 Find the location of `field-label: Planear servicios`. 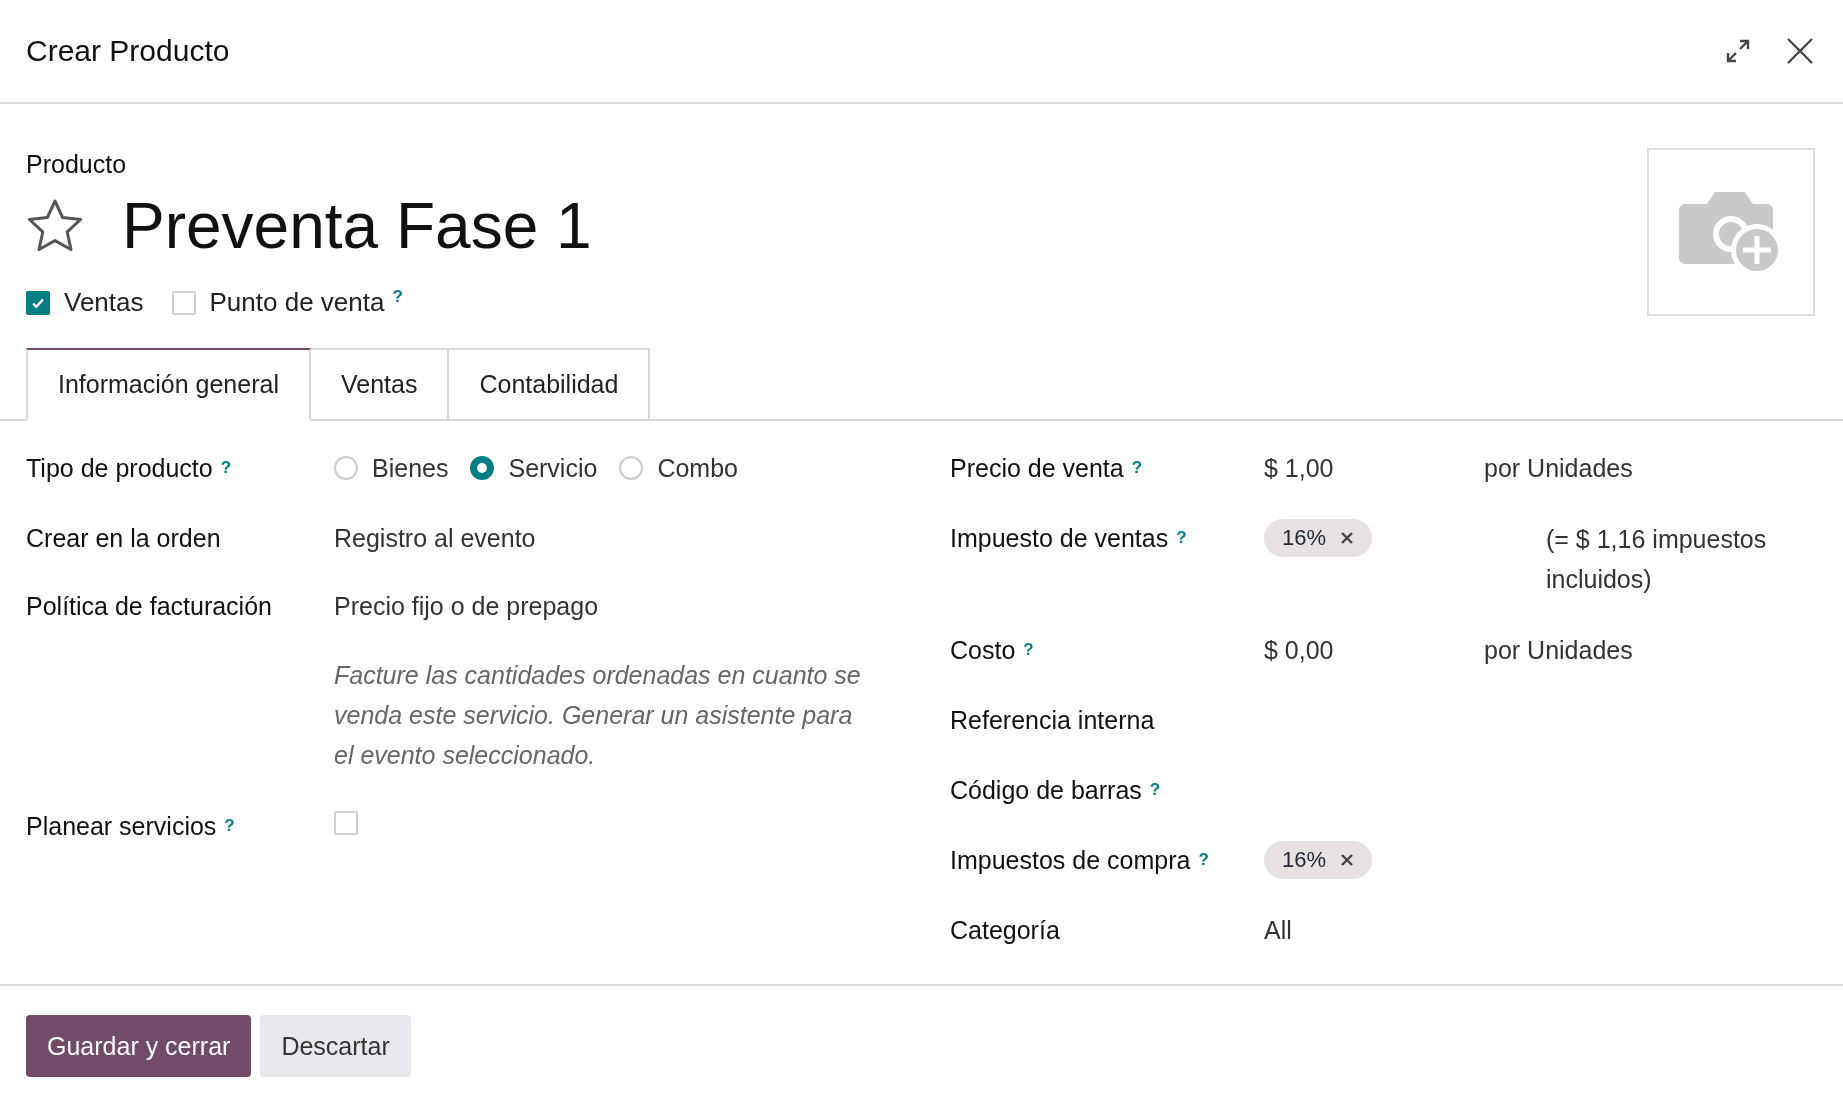

field-label: Planear servicios is located at coordinates (121, 826).